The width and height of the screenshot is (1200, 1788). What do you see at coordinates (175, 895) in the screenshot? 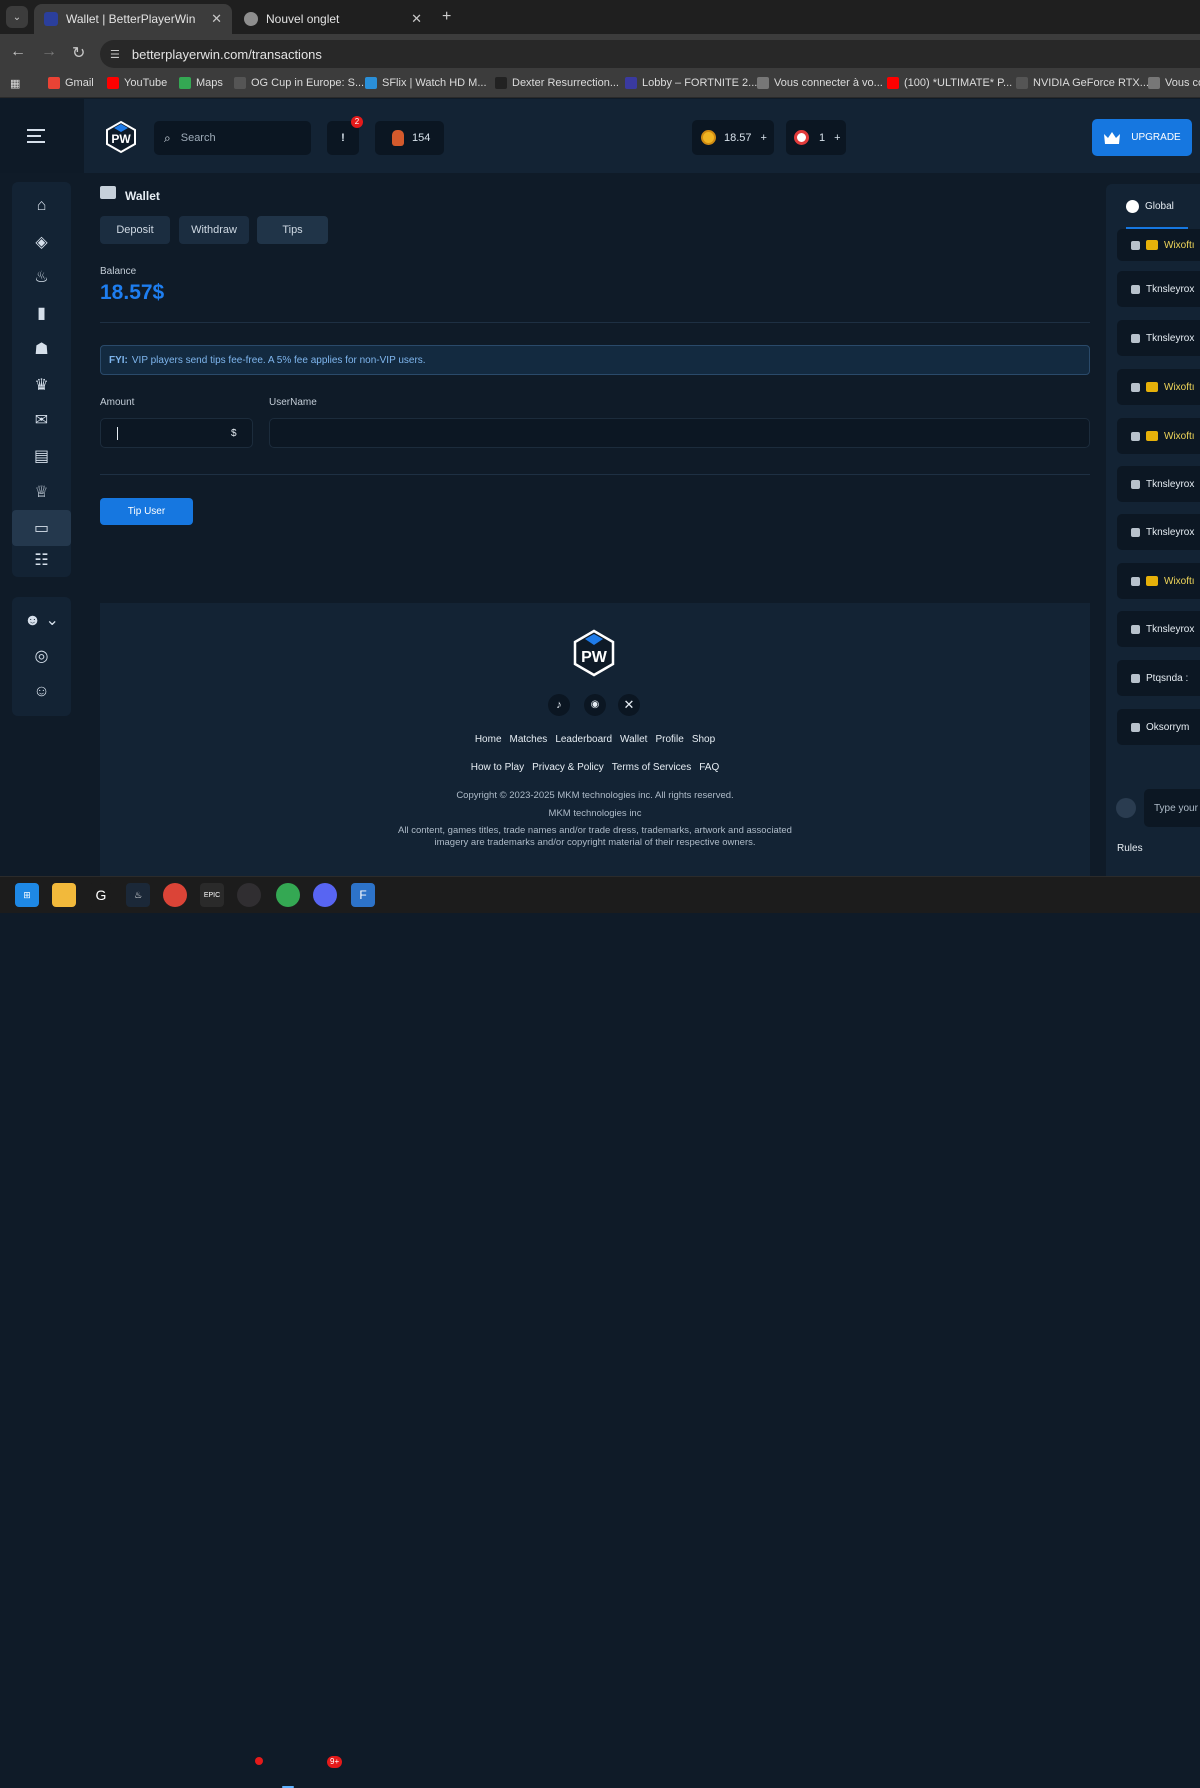
I see `chrome-icon` at bounding box center [175, 895].